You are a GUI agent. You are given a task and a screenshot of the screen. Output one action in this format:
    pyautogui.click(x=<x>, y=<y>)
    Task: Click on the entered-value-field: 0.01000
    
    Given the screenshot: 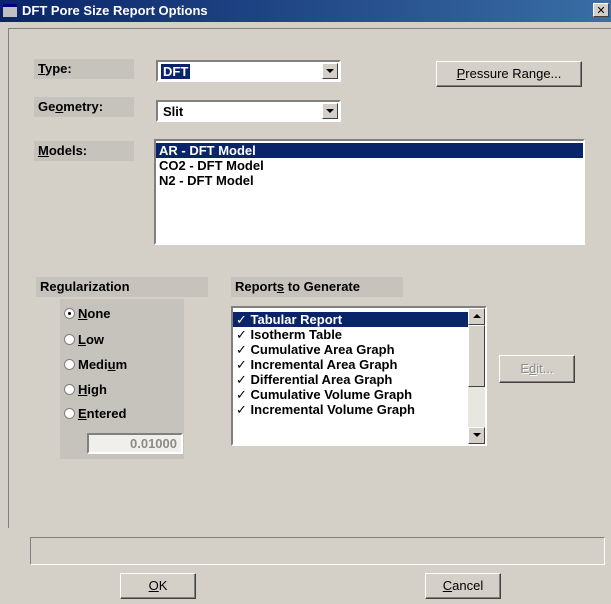 What is the action you would take?
    pyautogui.click(x=135, y=443)
    